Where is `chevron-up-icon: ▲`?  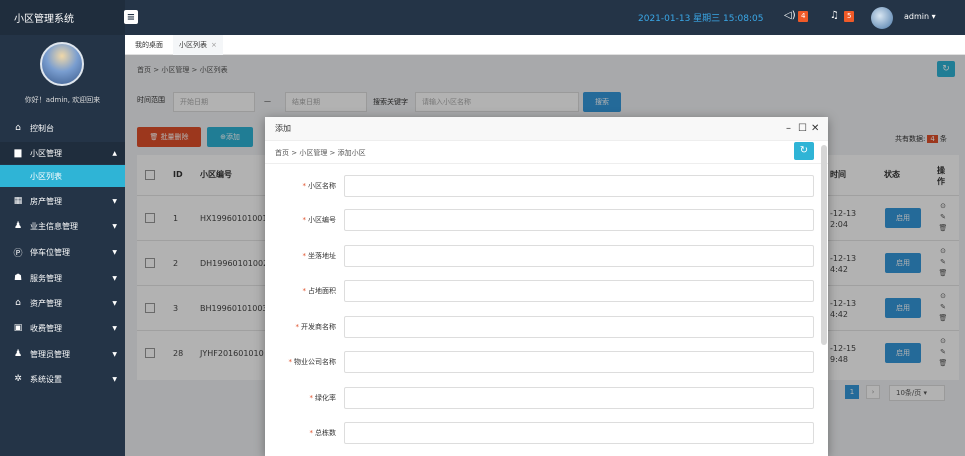 chevron-up-icon: ▲ is located at coordinates (114, 153).